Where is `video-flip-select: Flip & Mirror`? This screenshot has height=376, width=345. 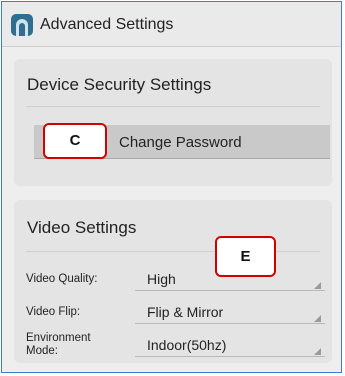 video-flip-select: Flip & Mirror is located at coordinates (185, 312).